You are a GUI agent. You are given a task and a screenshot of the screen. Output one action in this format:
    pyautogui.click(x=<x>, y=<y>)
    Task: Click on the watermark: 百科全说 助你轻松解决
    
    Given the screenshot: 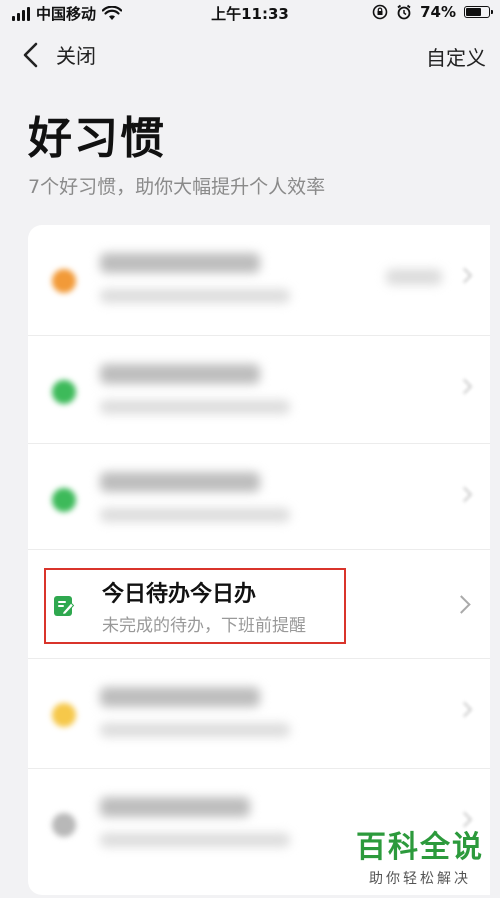 What is the action you would take?
    pyautogui.click(x=420, y=855)
    